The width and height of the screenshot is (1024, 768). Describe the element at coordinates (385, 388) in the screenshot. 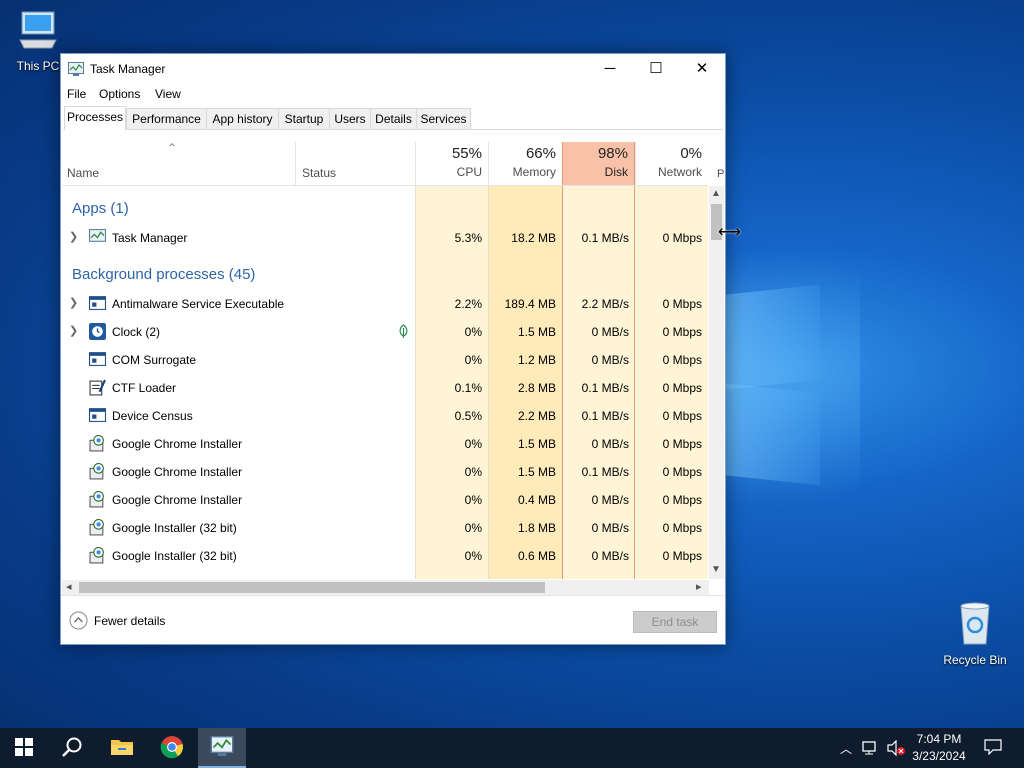

I see `process-row: CTF Loader 0.1% 2.8 MB 0.1 MB/s 0 Mbps` at that location.